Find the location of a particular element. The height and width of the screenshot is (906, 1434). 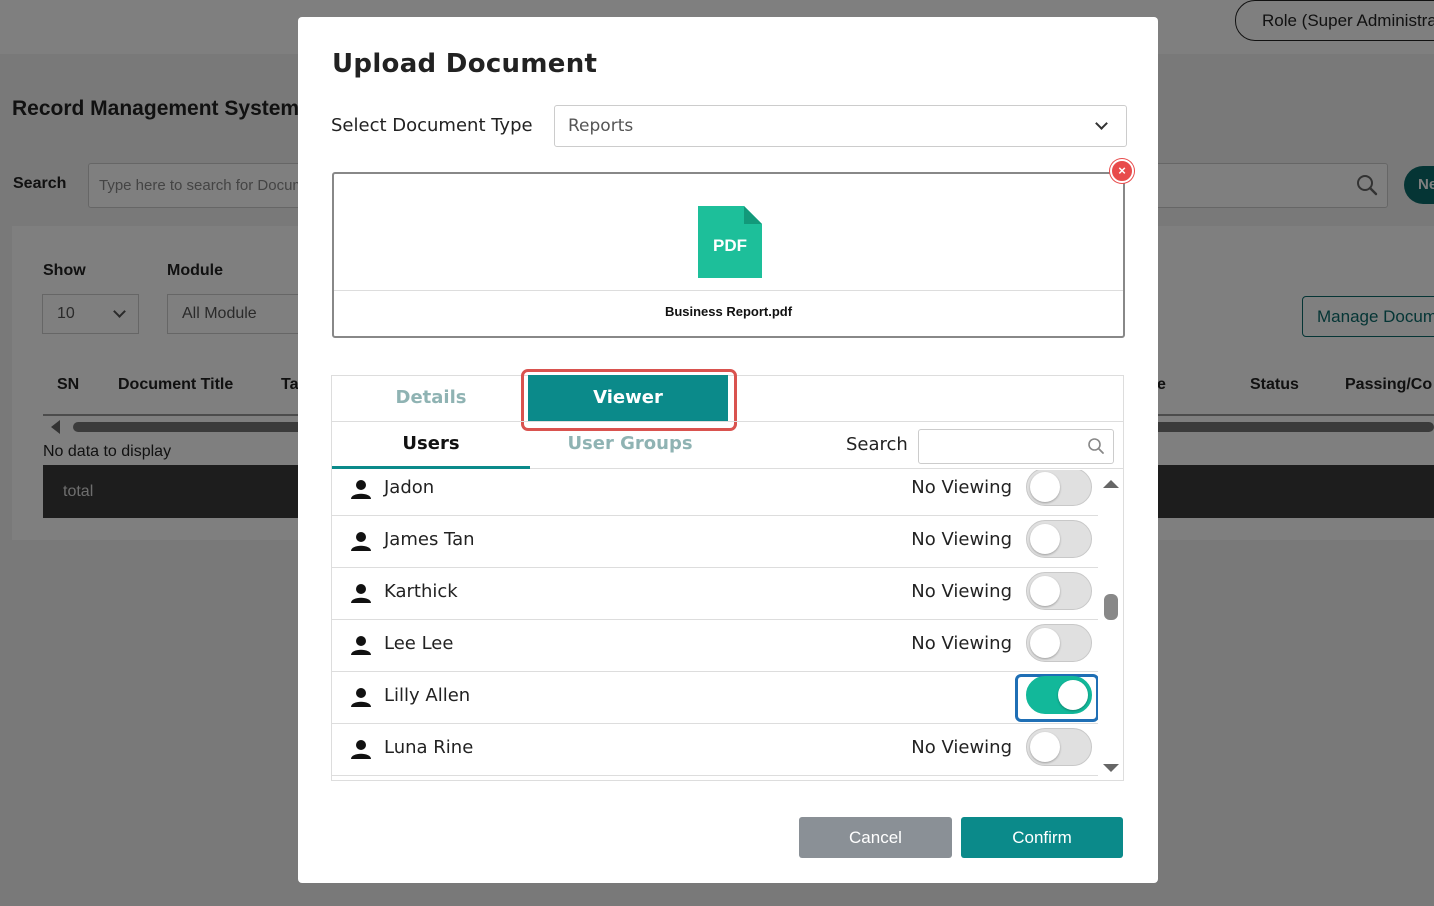

document-type-value: Reports is located at coordinates (601, 126).